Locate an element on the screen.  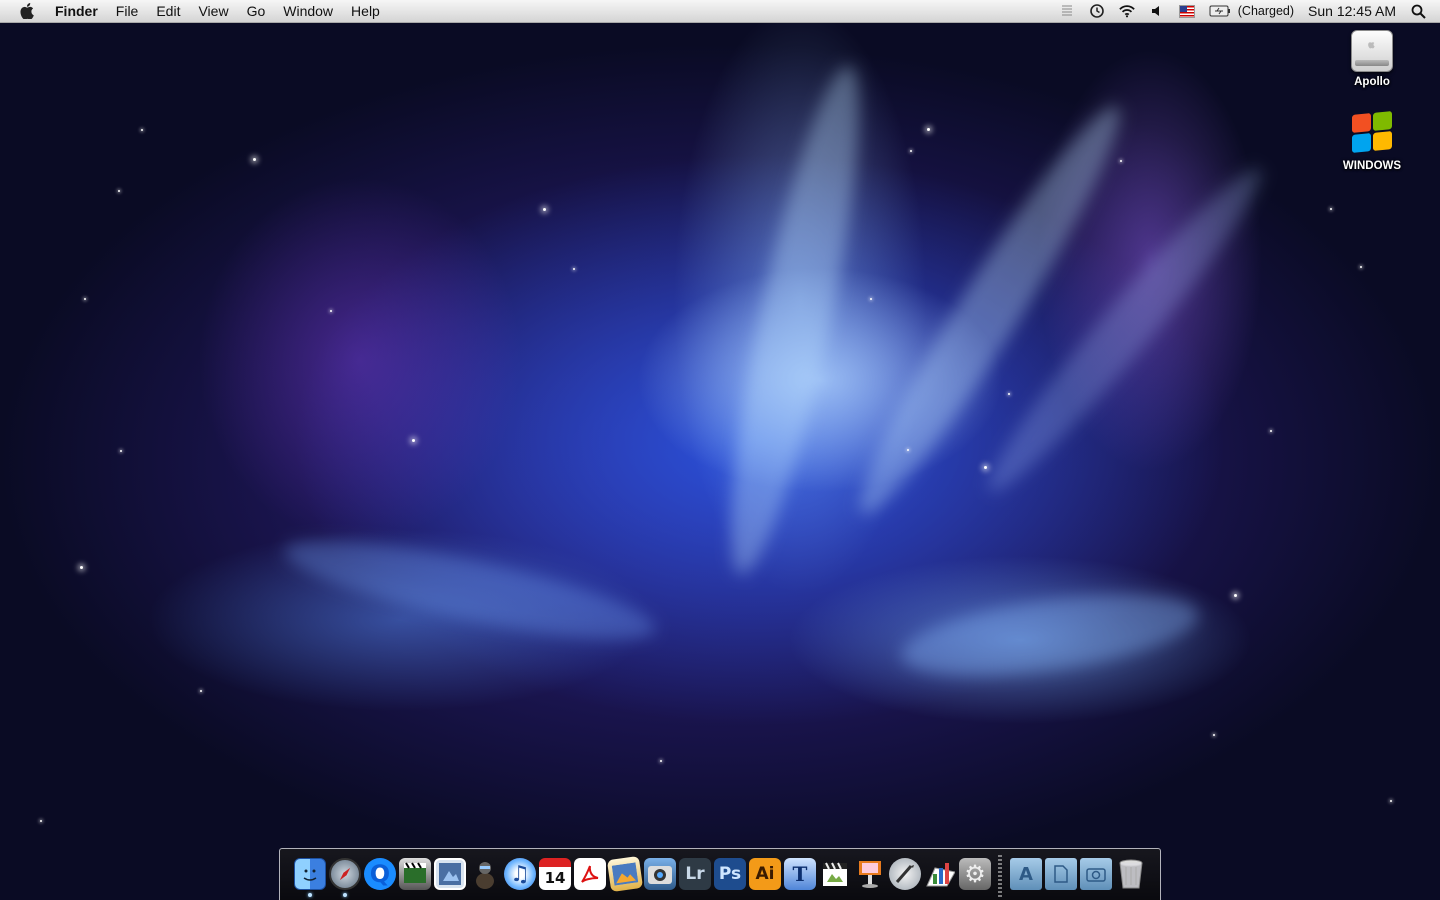
windows-drive-icon is located at coordinates (1372, 133).